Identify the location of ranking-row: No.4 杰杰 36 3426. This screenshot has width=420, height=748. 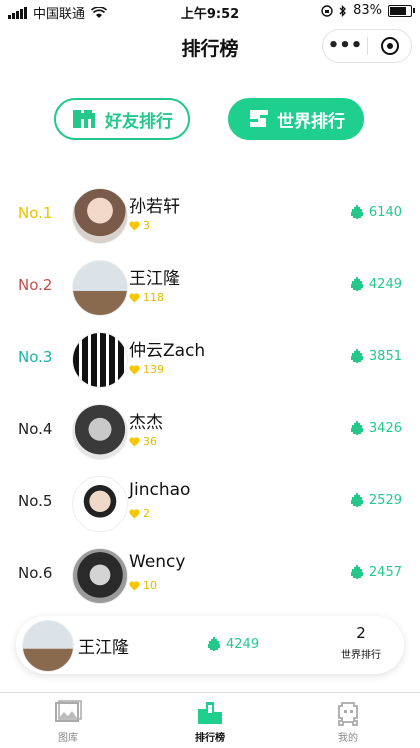
(210, 430).